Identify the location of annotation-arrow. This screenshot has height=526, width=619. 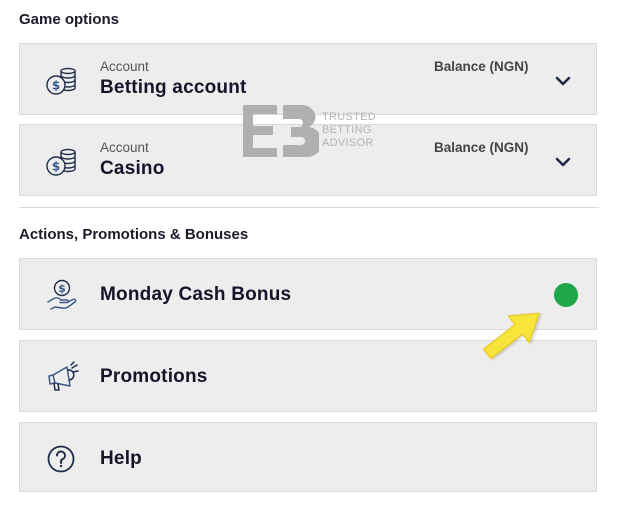
(514, 335).